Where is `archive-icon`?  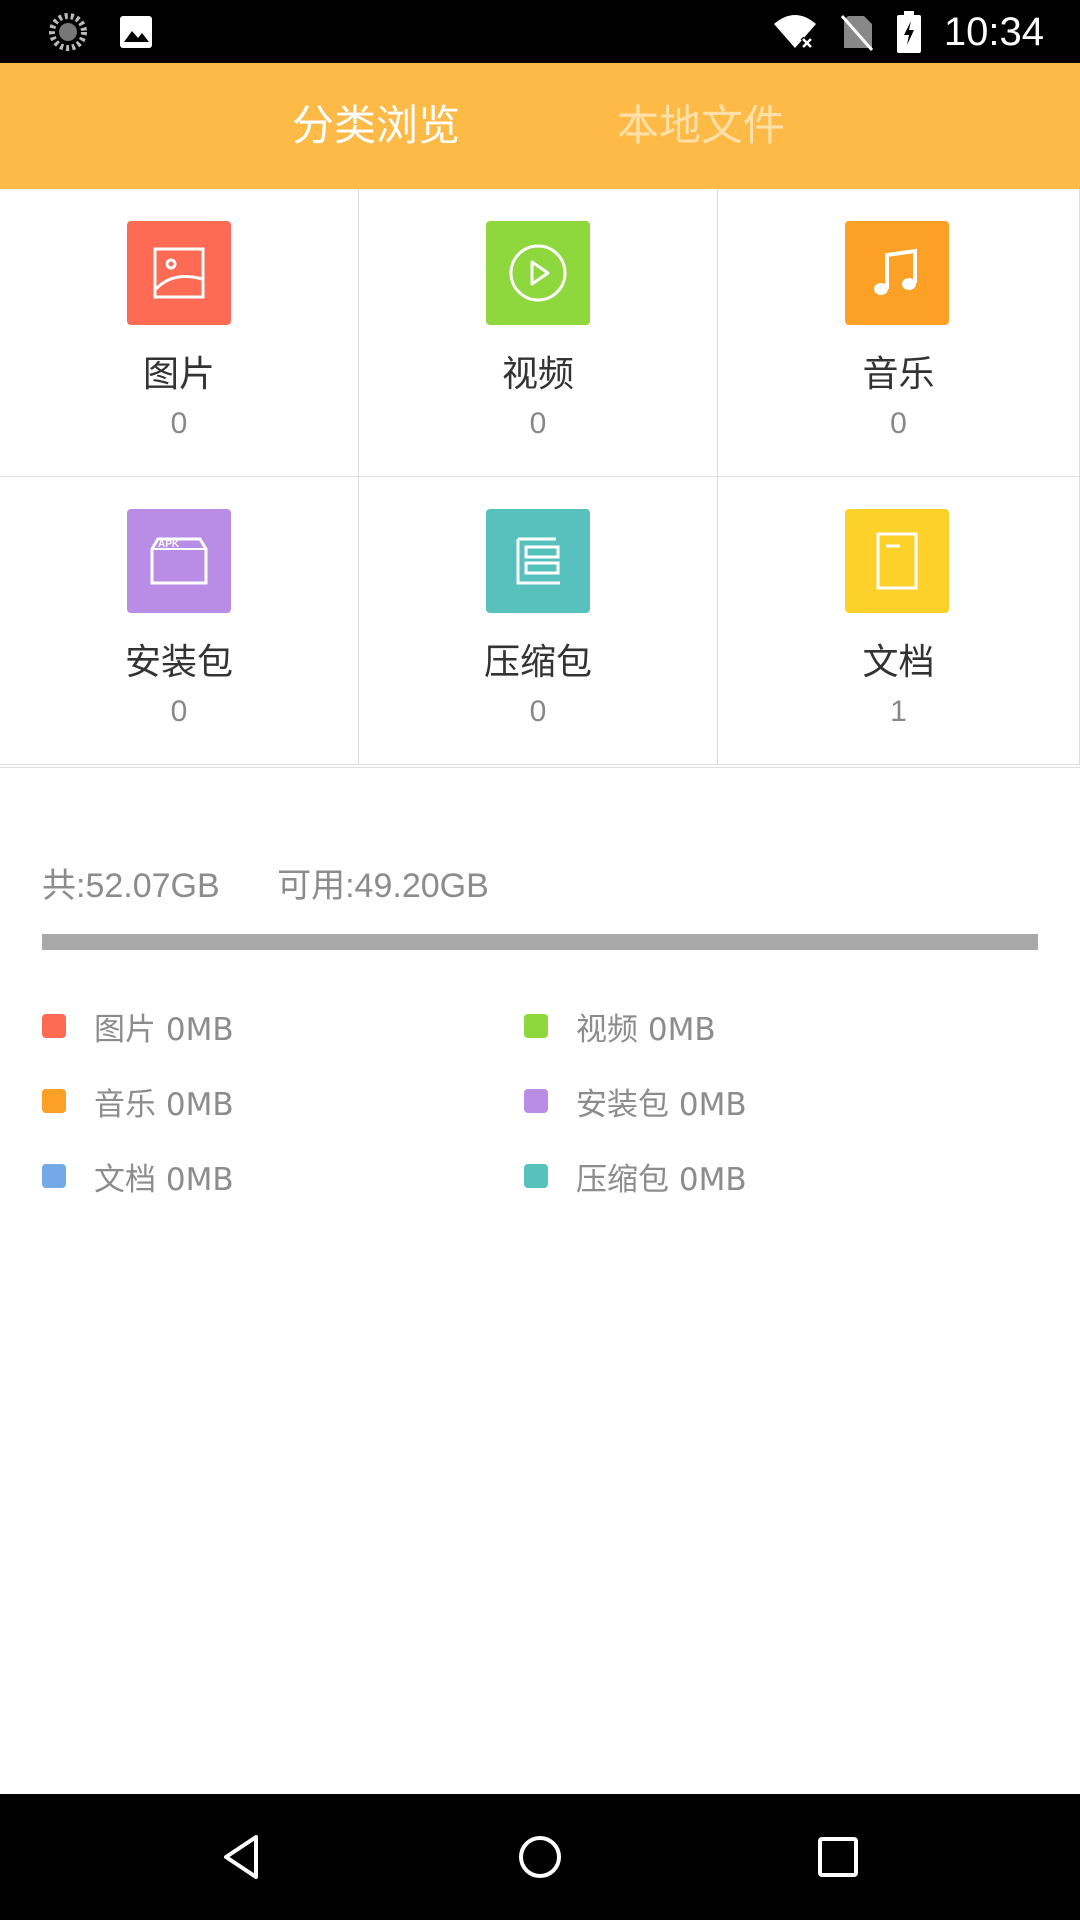 archive-icon is located at coordinates (538, 561).